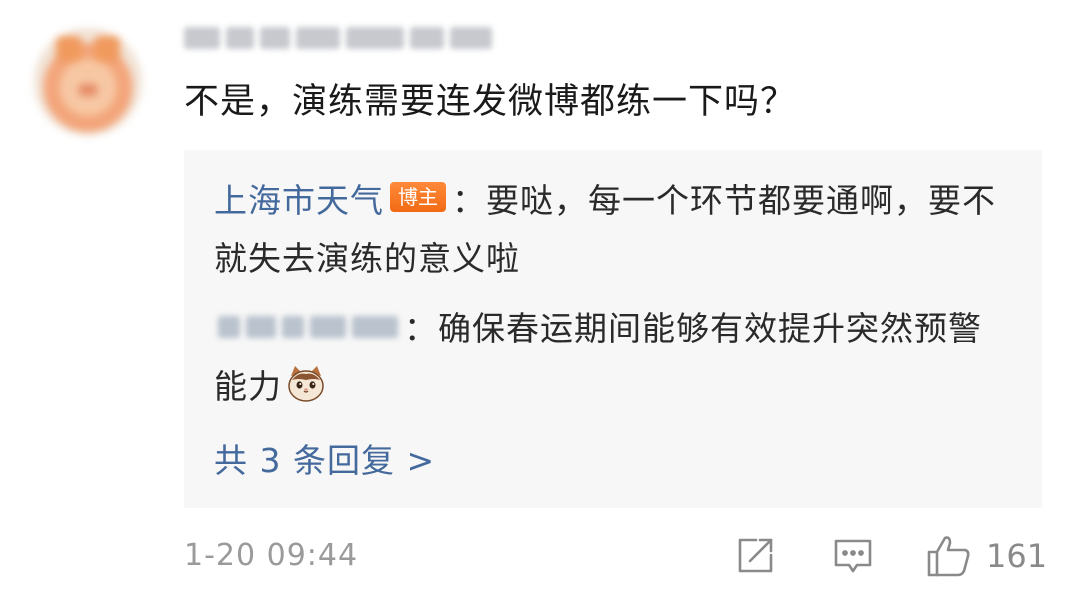 The width and height of the screenshot is (1080, 602). I want to click on thumbs-up-icon, so click(949, 556).